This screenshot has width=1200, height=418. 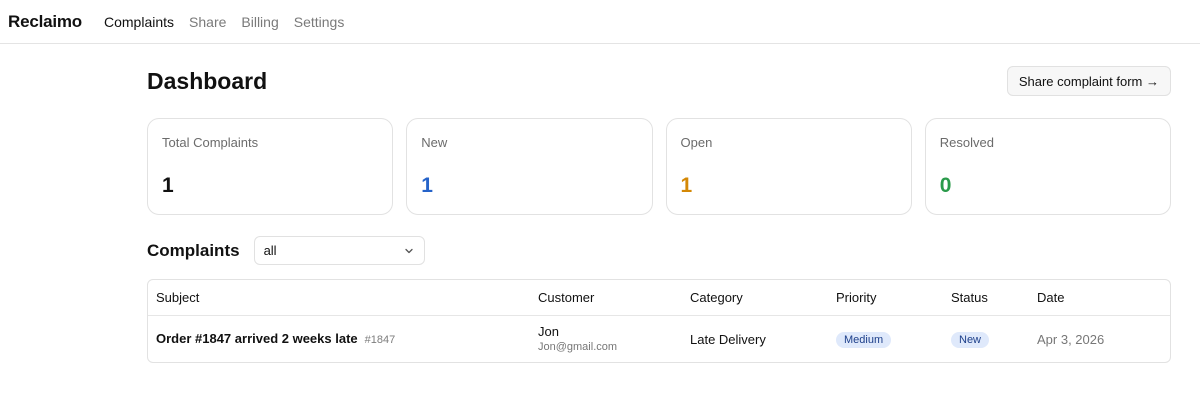 I want to click on column-header-category: Category, so click(x=763, y=297).